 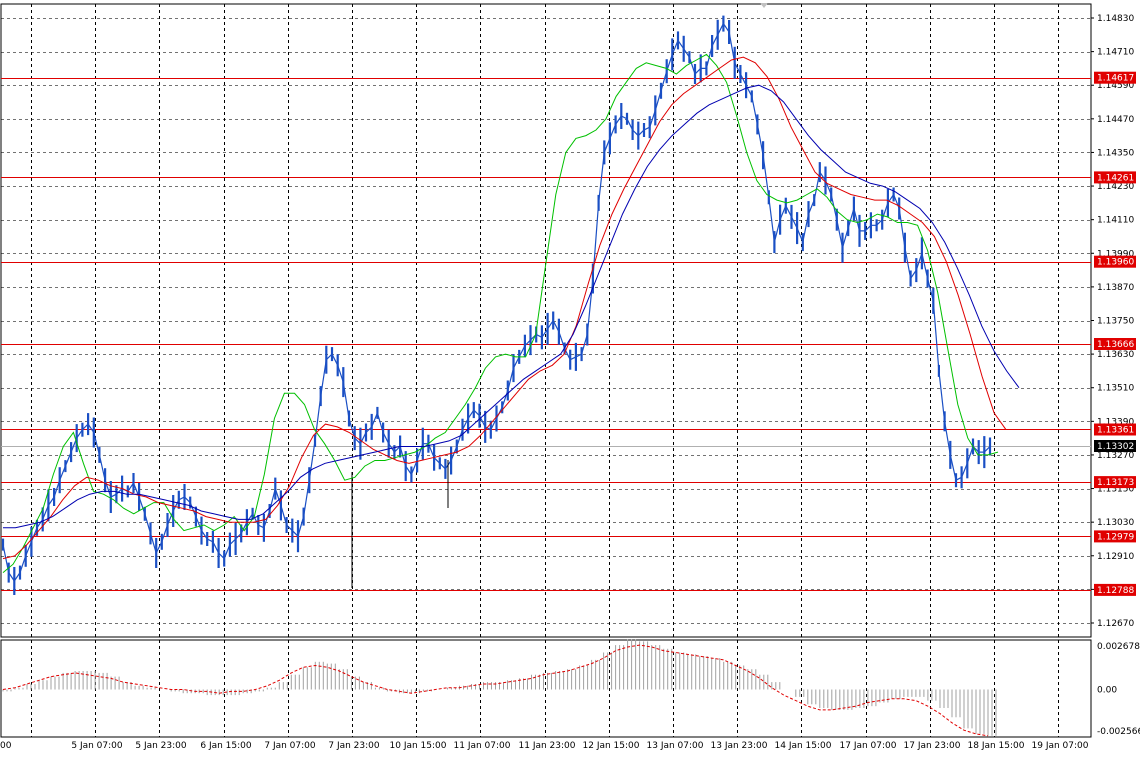 I want to click on level-label: 1.12979, so click(x=1115, y=537).